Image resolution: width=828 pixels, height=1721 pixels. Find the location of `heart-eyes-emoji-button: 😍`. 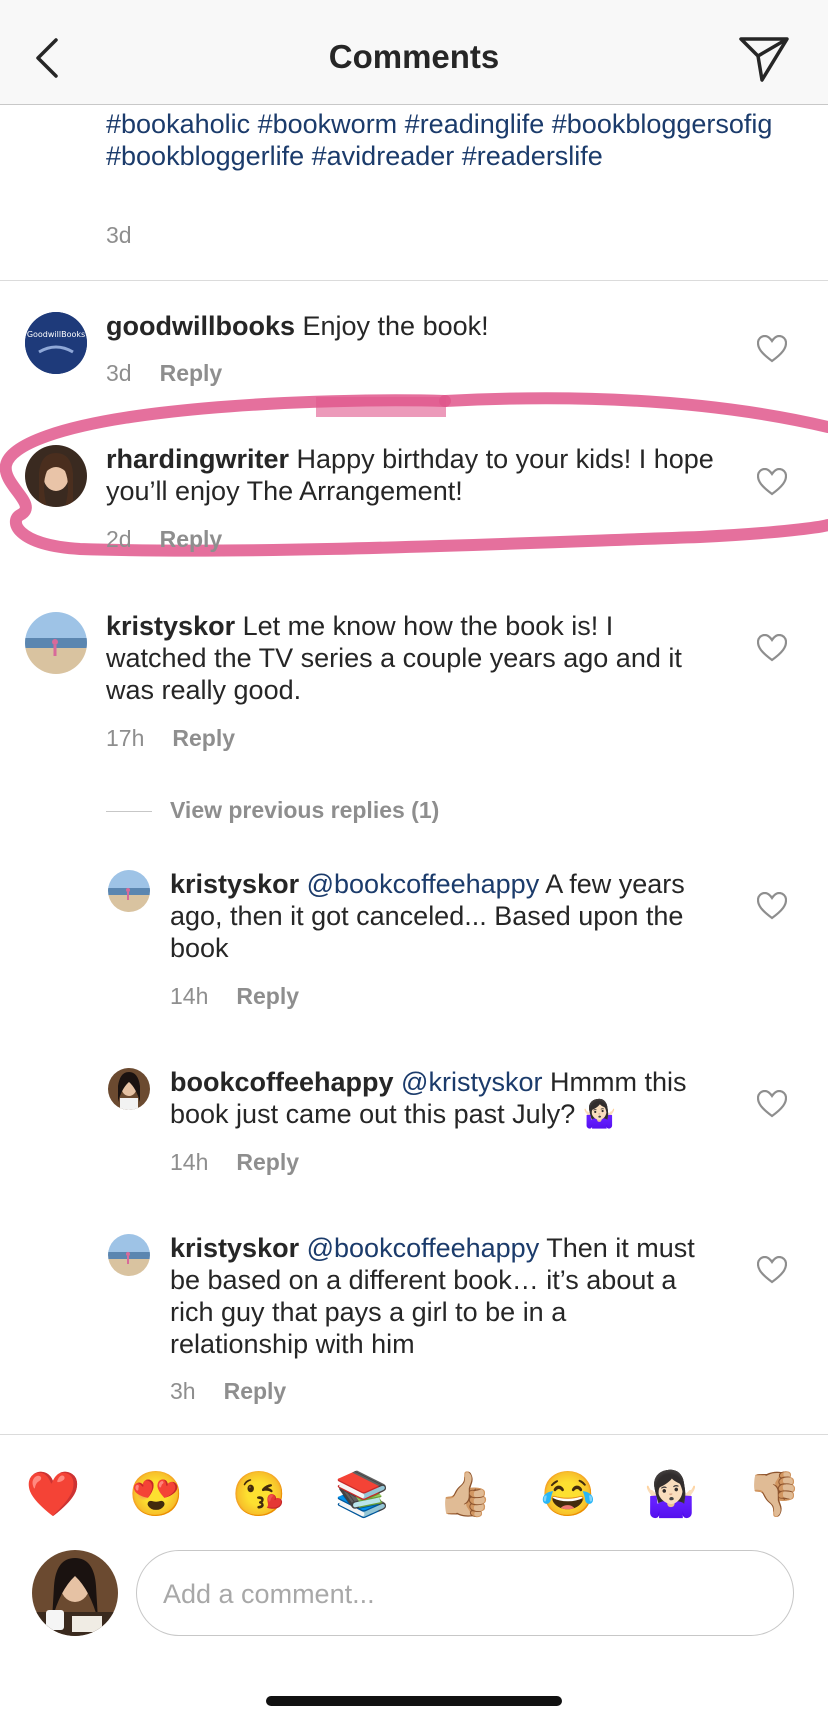

heart-eyes-emoji-button: 😍 is located at coordinates (156, 1495).